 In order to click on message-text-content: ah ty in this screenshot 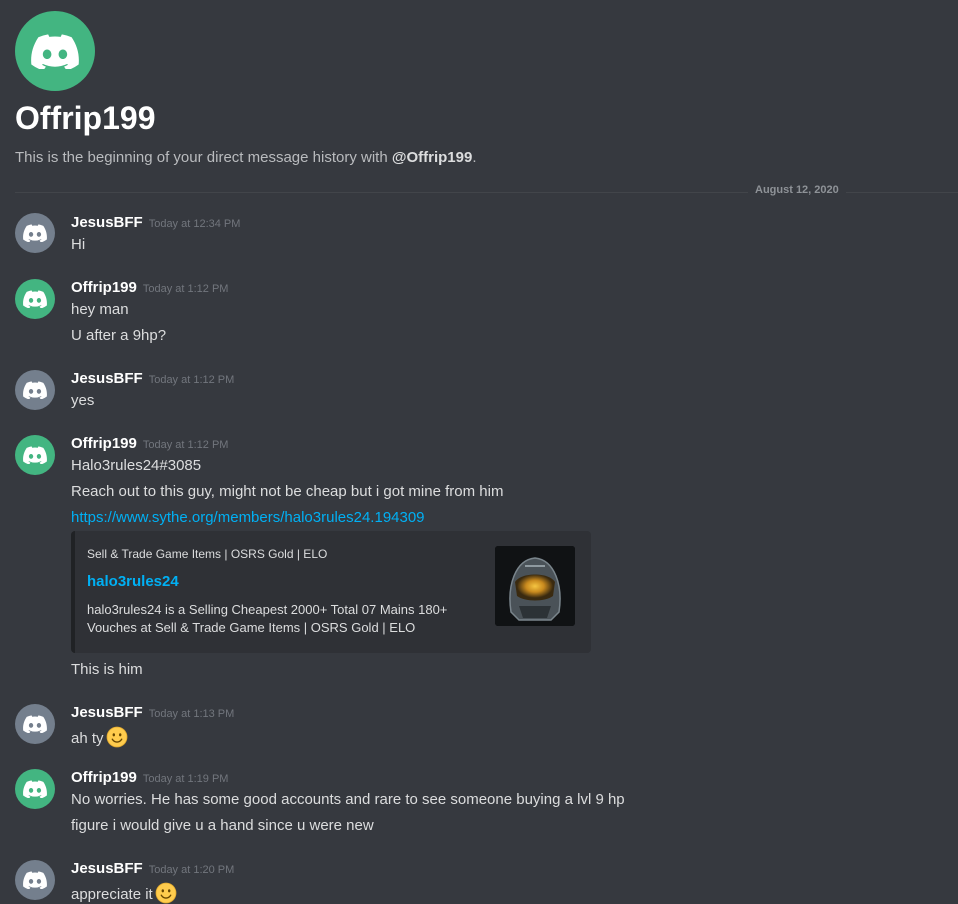, I will do `click(87, 738)`.